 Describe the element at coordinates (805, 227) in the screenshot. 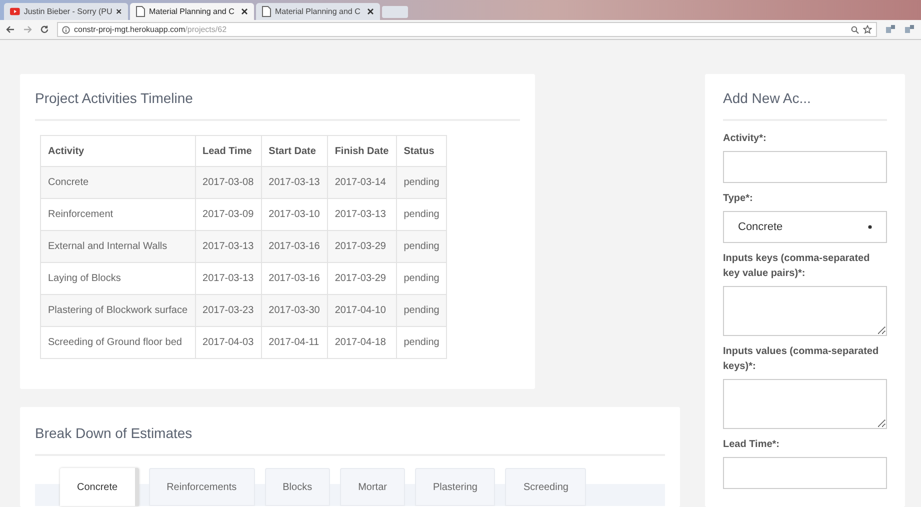

I see `type-select: Concrete` at that location.